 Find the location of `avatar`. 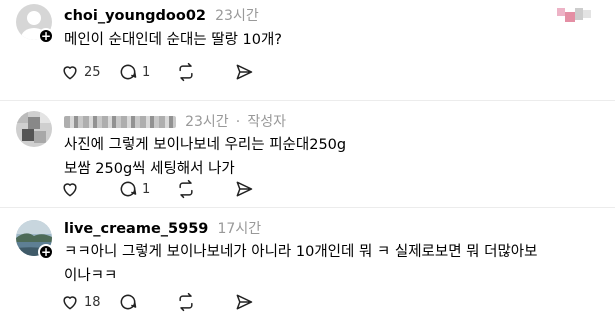

avatar is located at coordinates (34, 129).